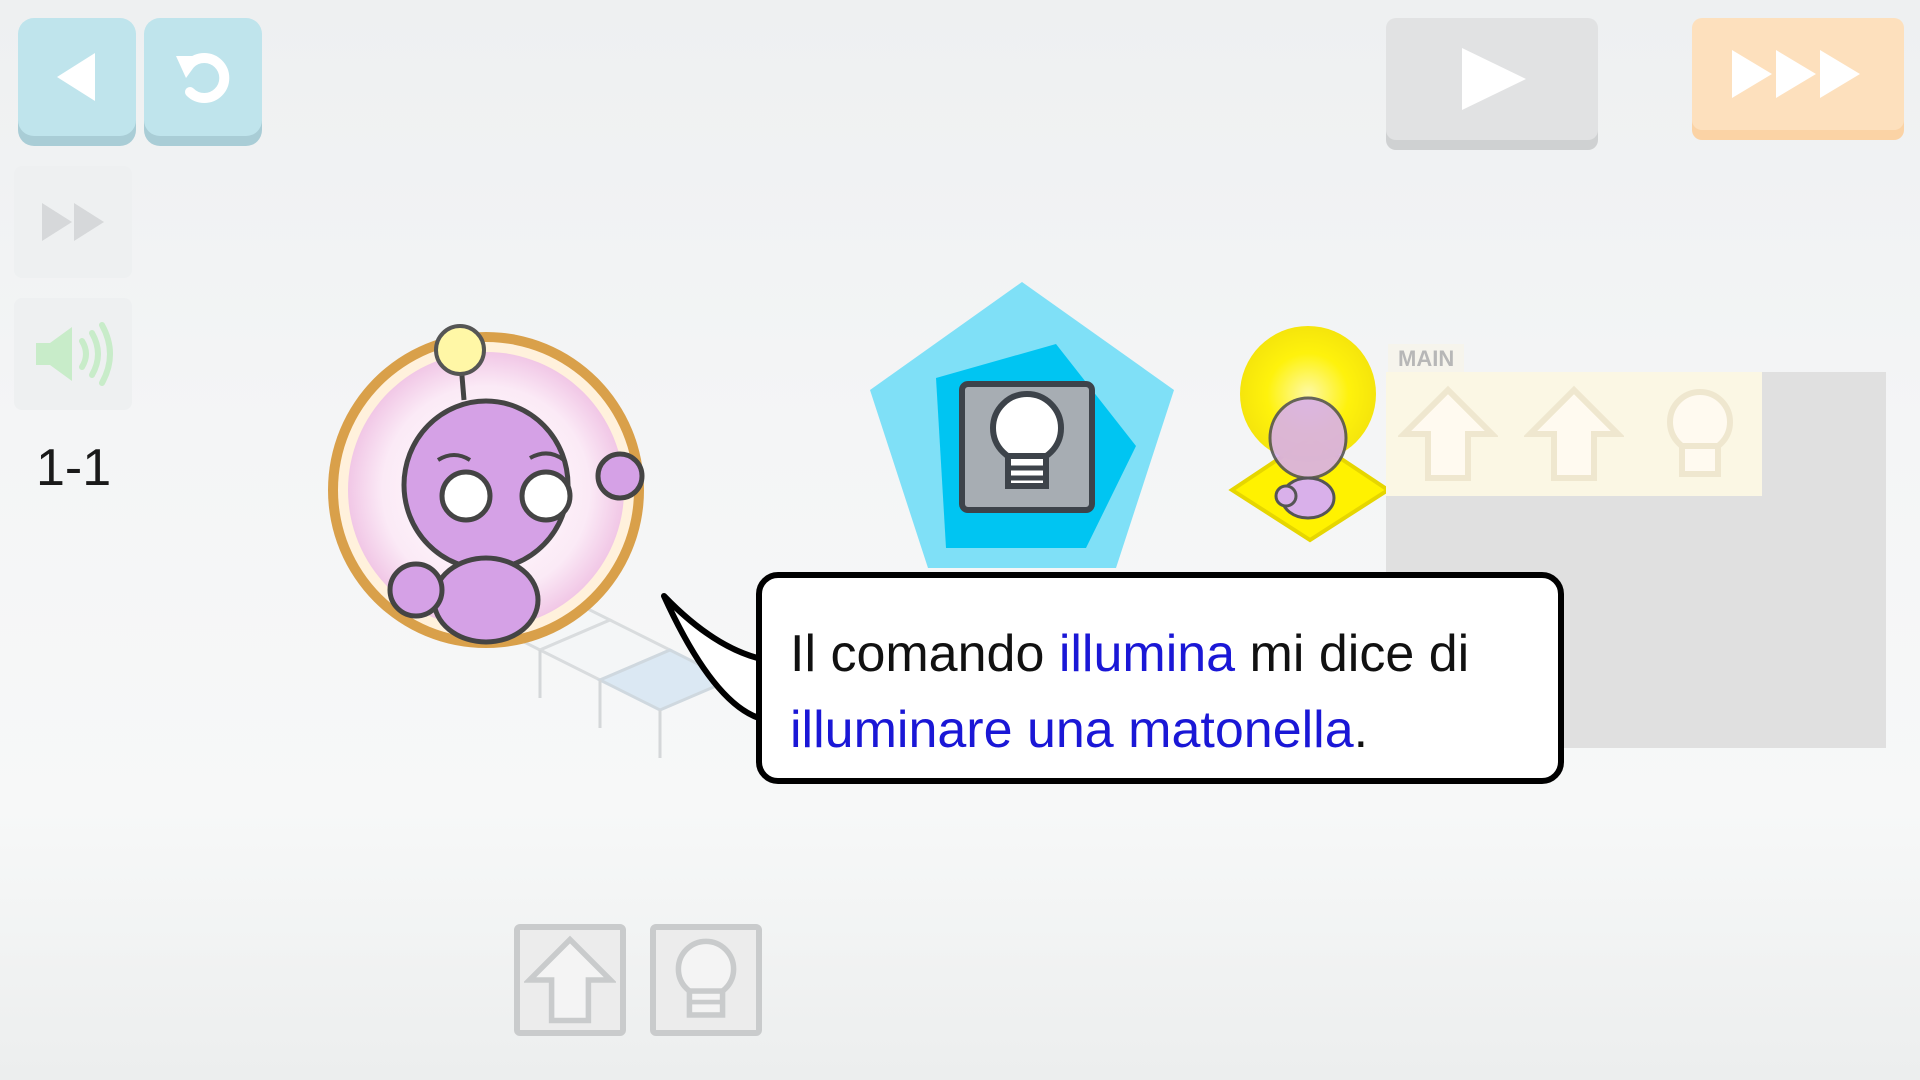  I want to click on main-program-commands, so click(1574, 434).